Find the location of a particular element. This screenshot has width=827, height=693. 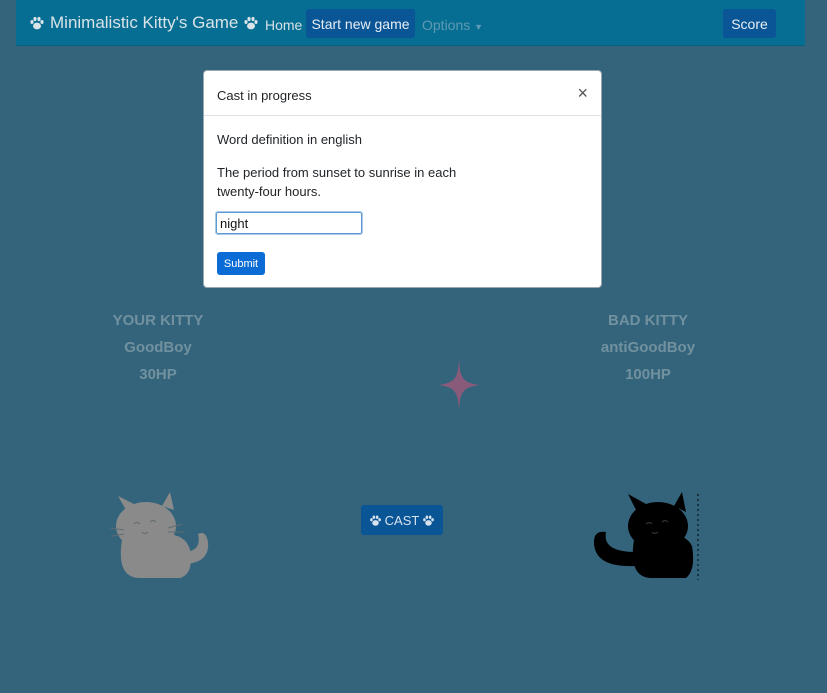

brand-title: Minimalistic Kitty's Game is located at coordinates (144, 22).